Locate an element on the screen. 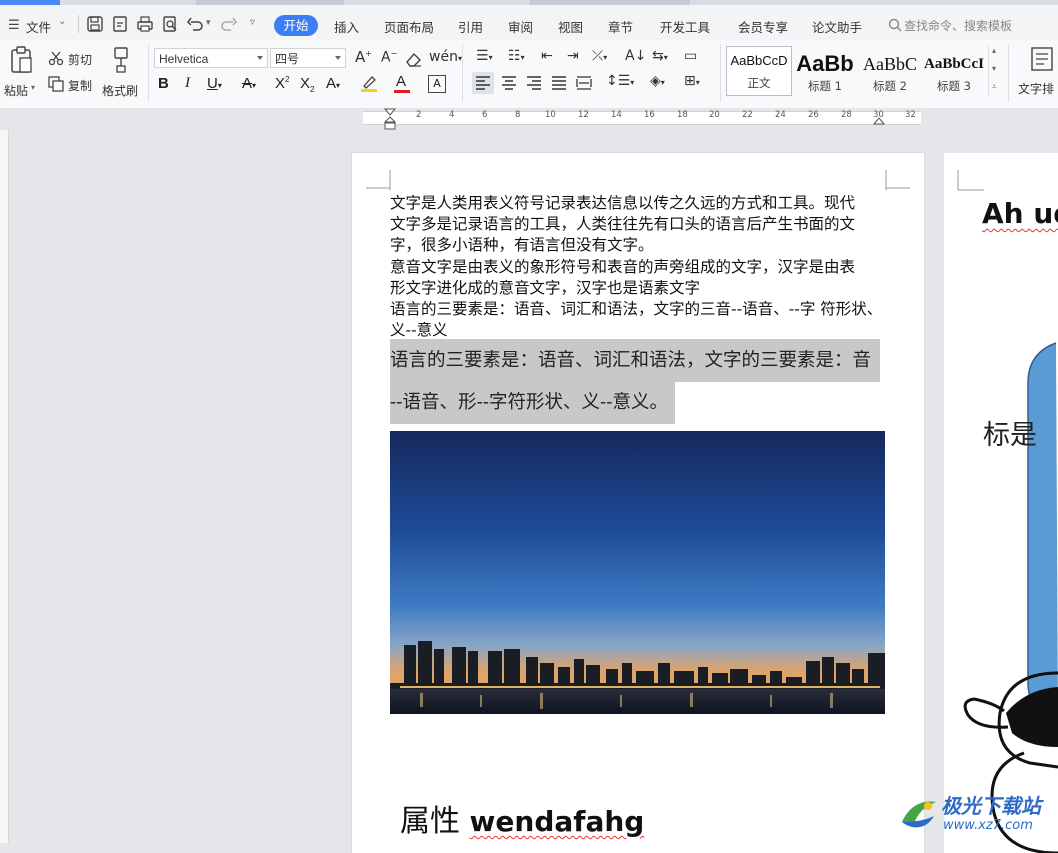 Image resolution: width=1058 pixels, height=853 pixels. highlighted-line: 语言的三要素是：语音、词汇和语法，文字的三要素是：音 is located at coordinates (635, 360).